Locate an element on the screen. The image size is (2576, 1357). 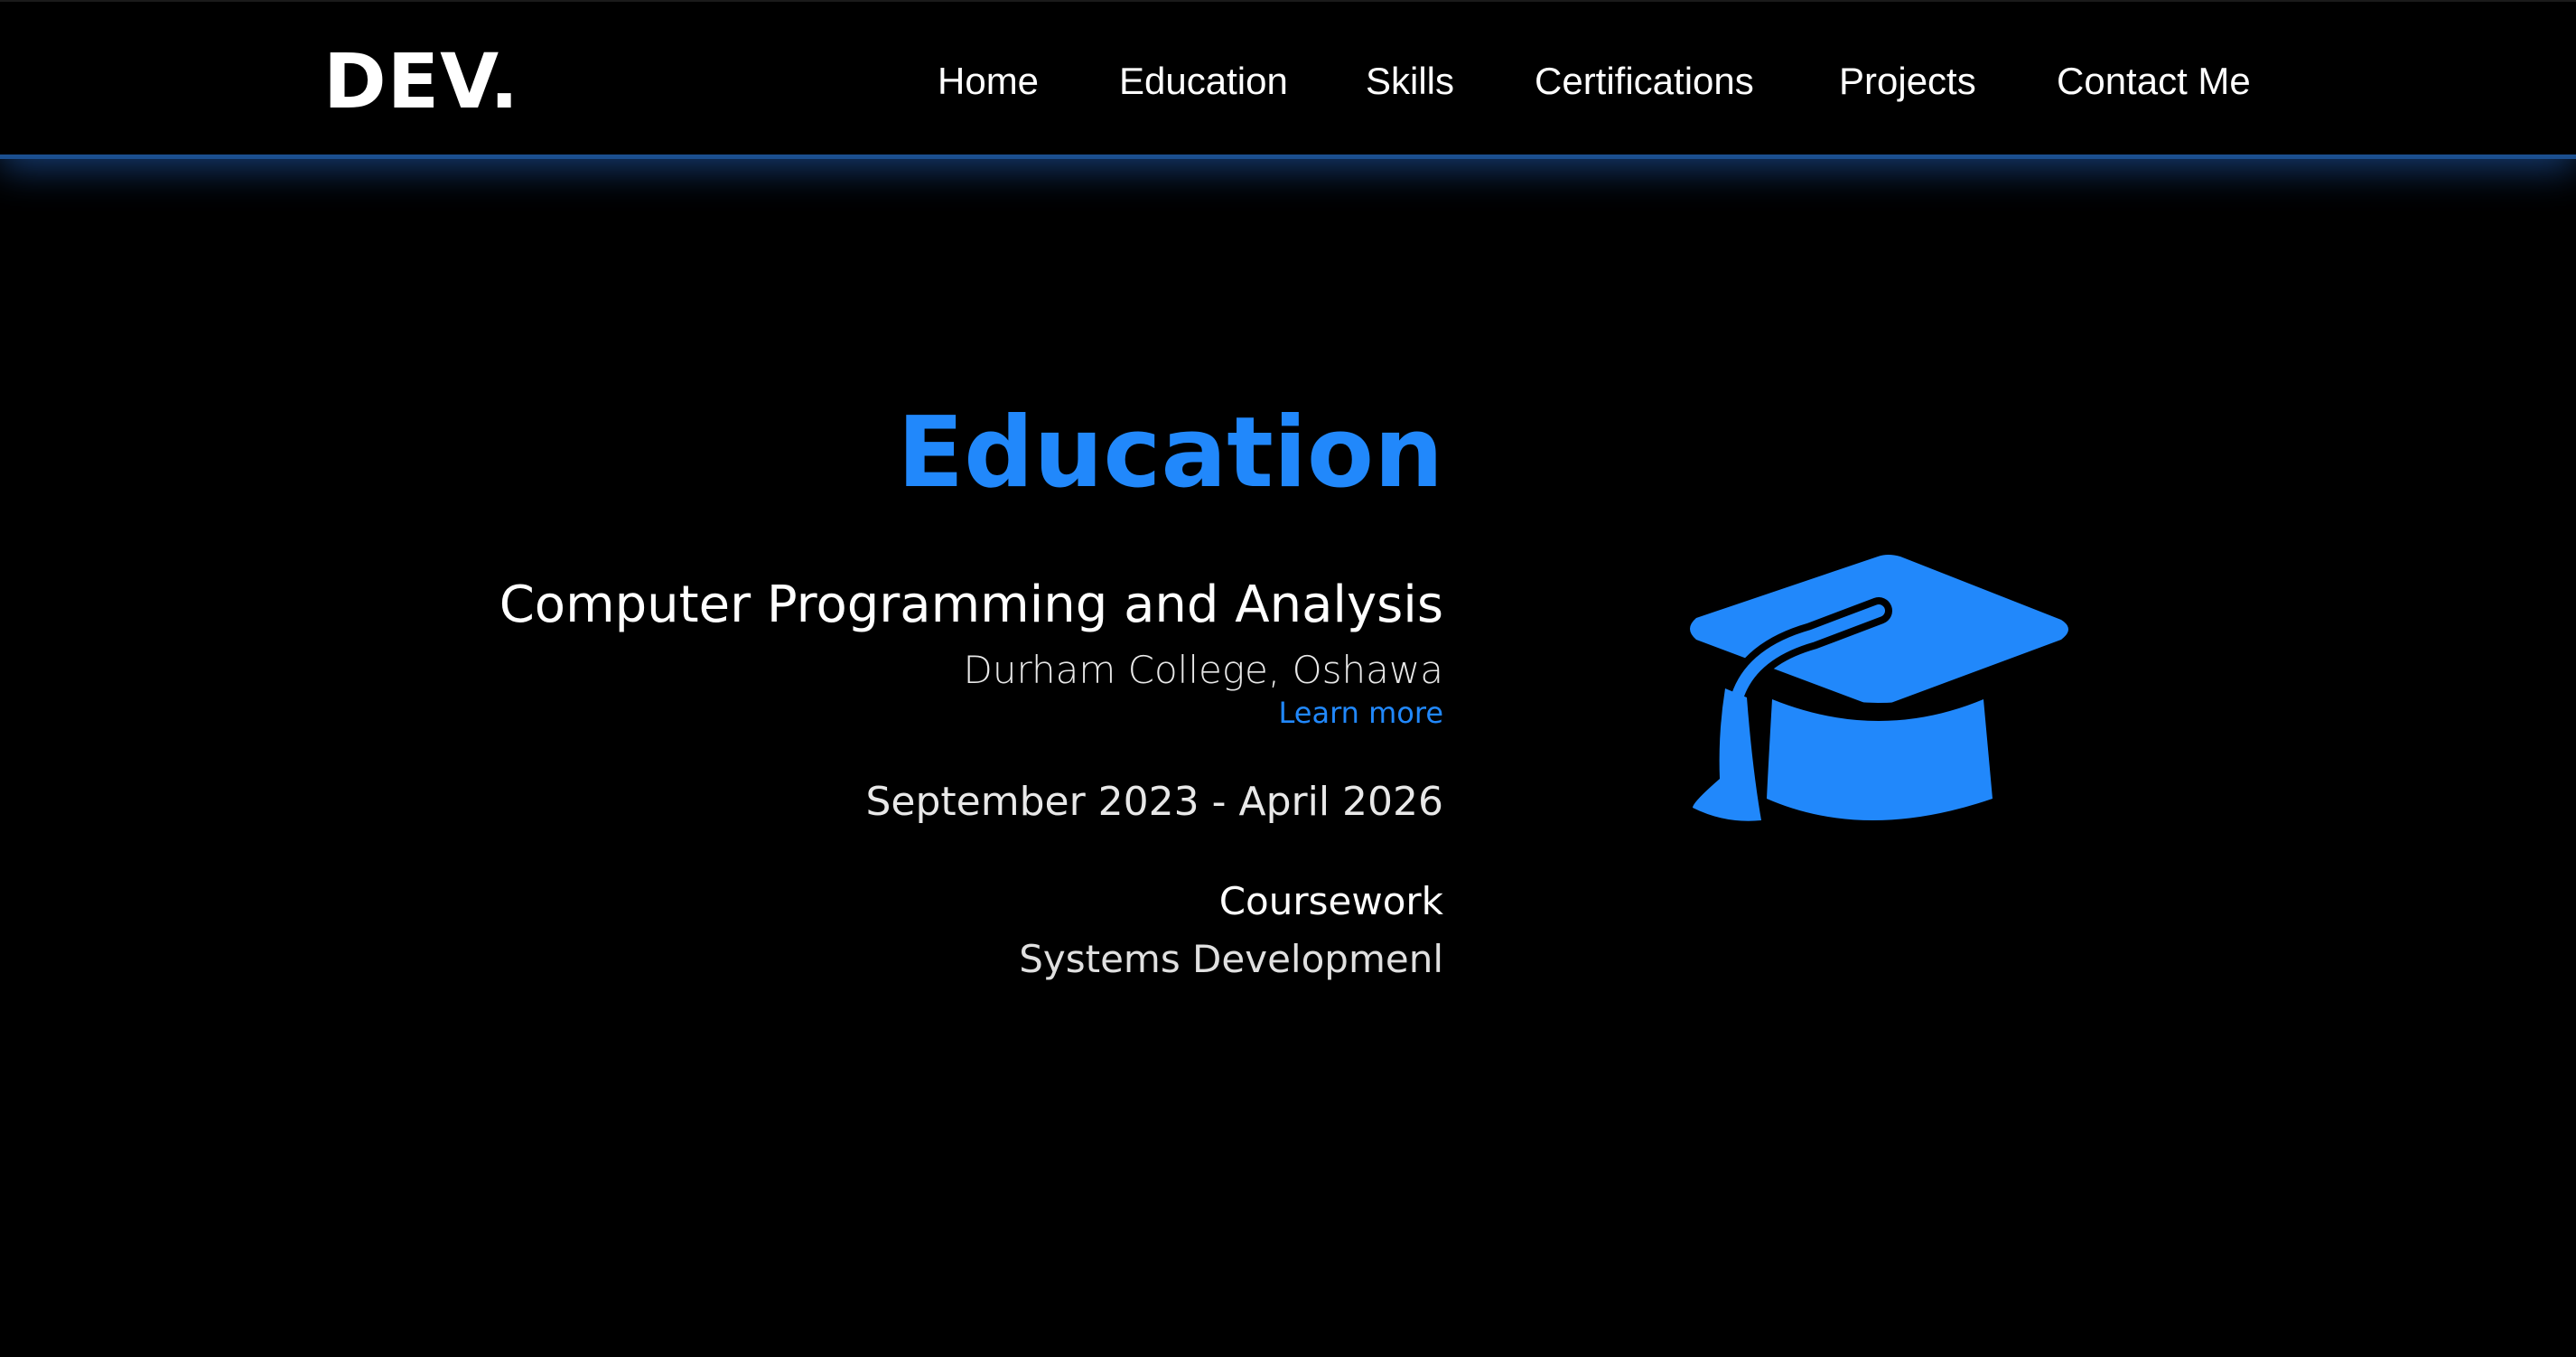
program-name: Computer Programming and Analysis is located at coordinates (971, 605).